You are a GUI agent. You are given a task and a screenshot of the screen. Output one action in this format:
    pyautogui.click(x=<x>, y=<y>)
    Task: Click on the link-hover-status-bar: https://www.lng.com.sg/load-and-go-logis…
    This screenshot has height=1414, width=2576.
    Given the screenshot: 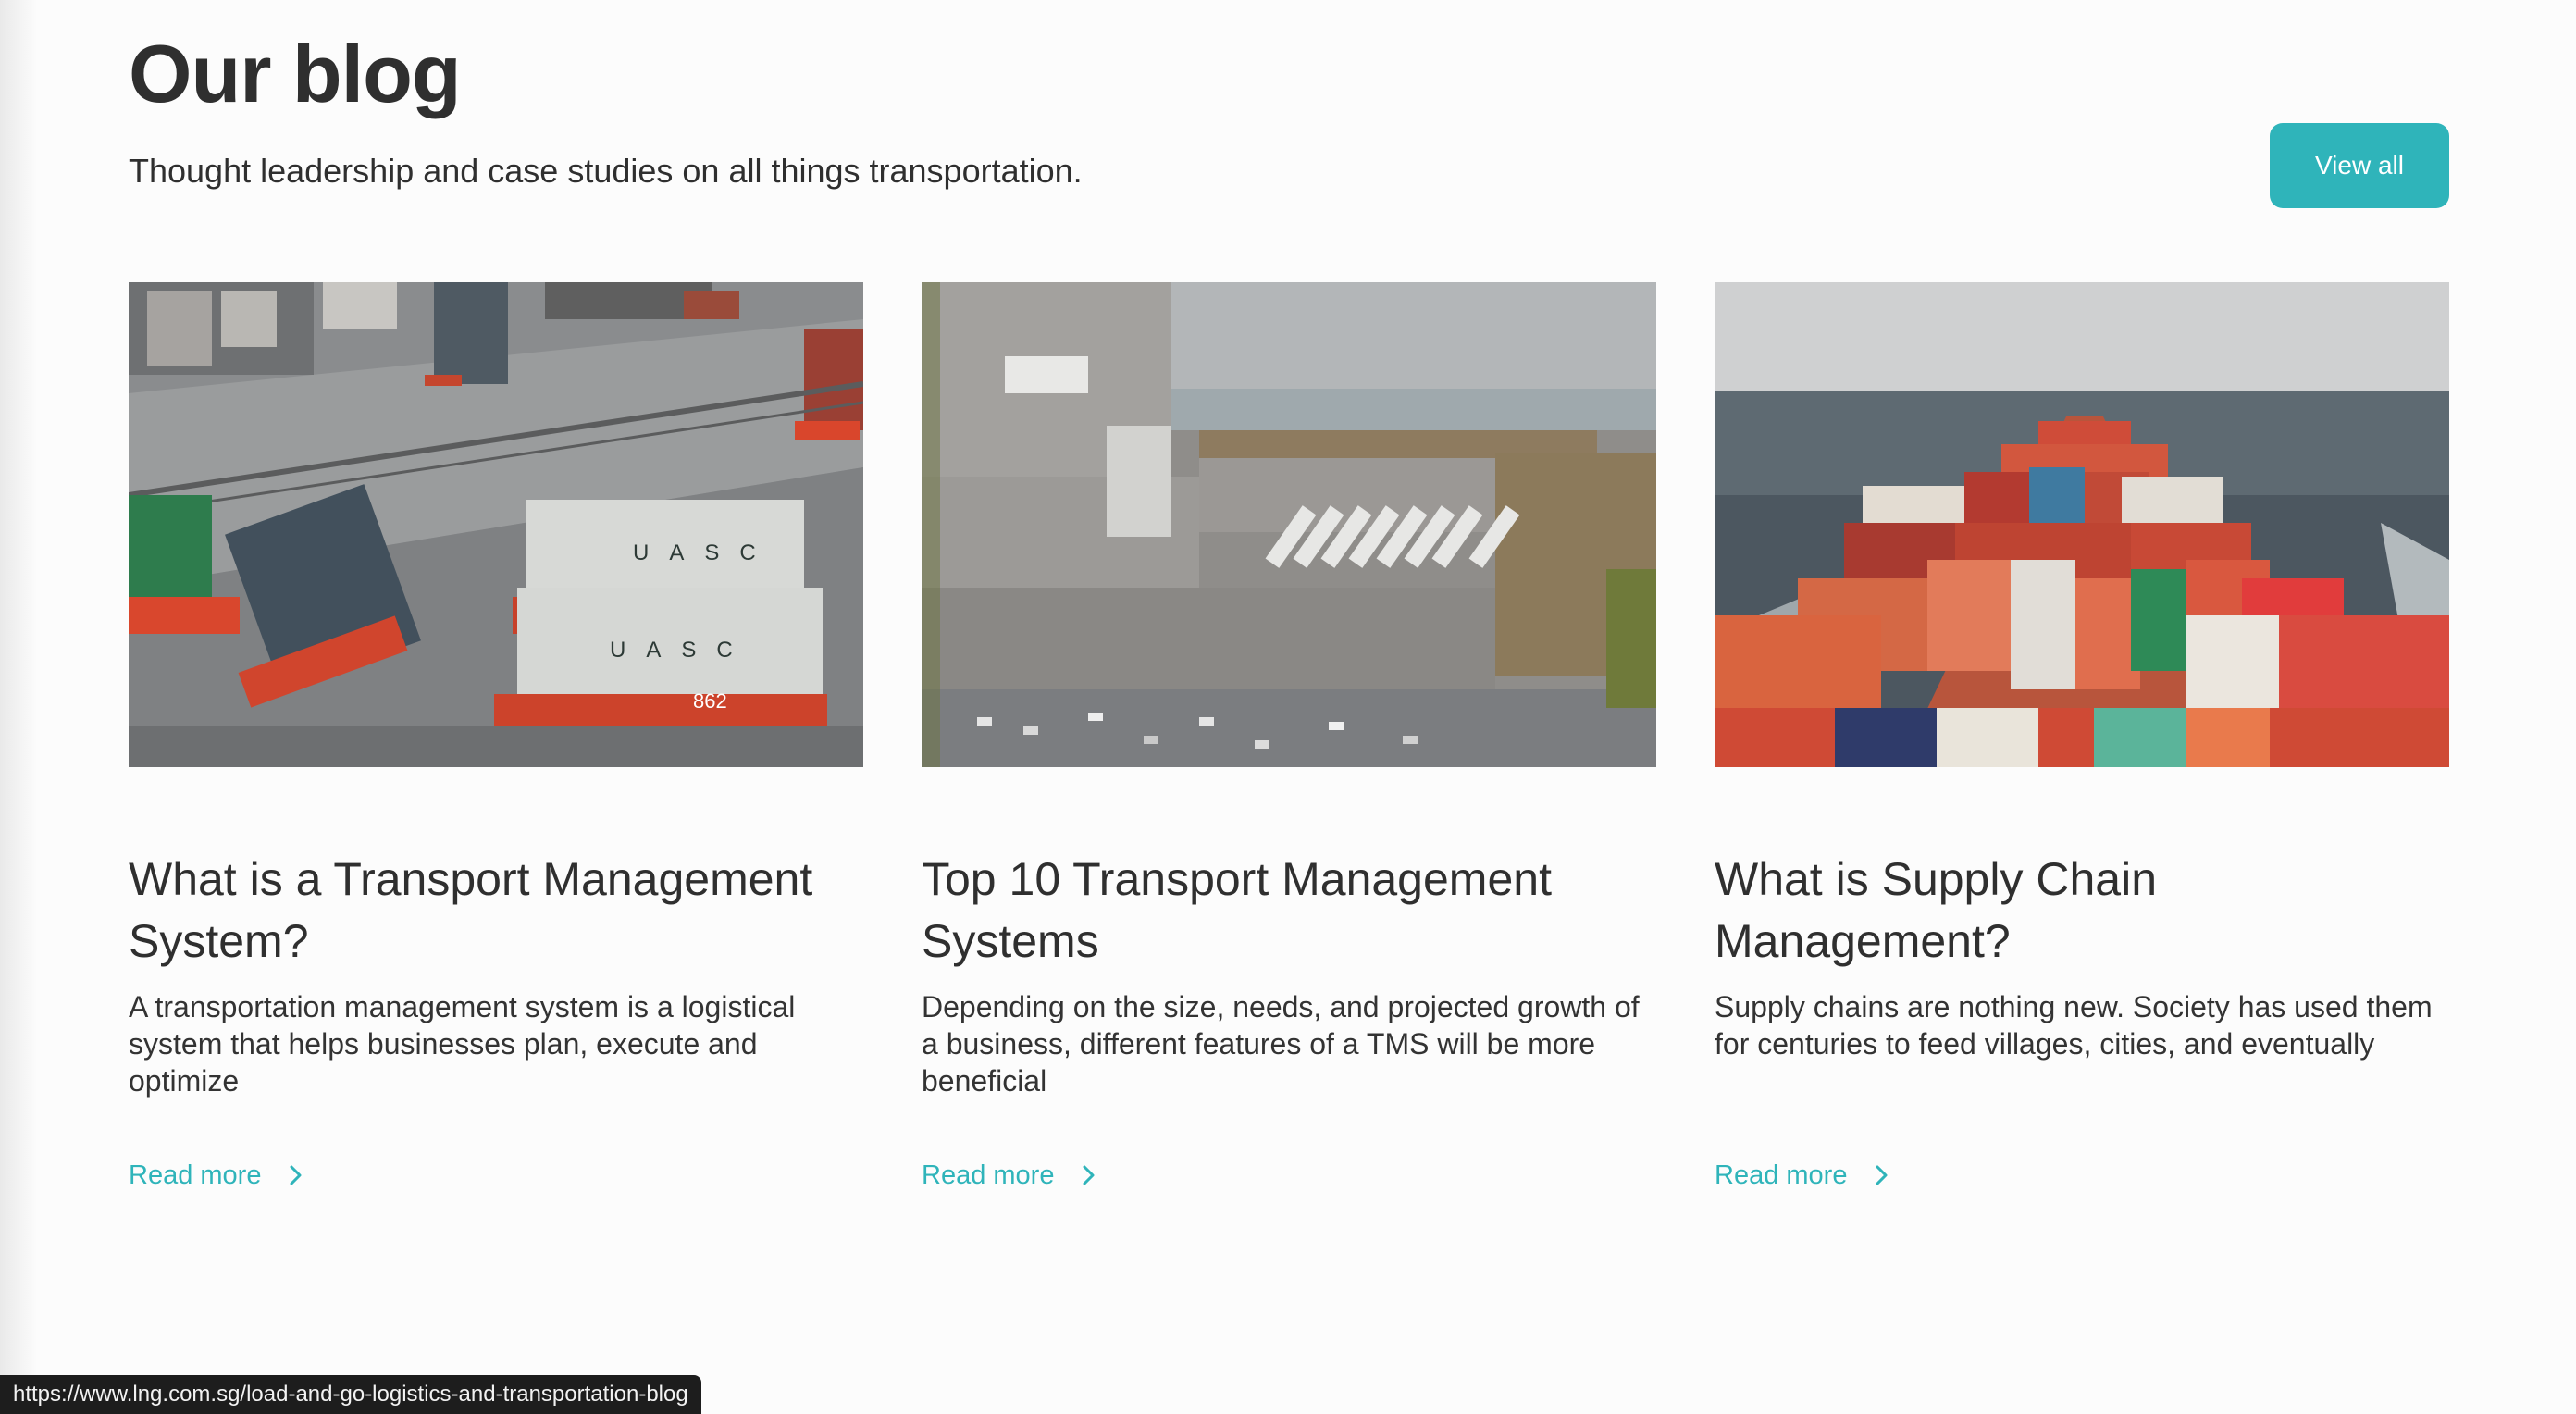 What is the action you would take?
    pyautogui.click(x=350, y=1394)
    